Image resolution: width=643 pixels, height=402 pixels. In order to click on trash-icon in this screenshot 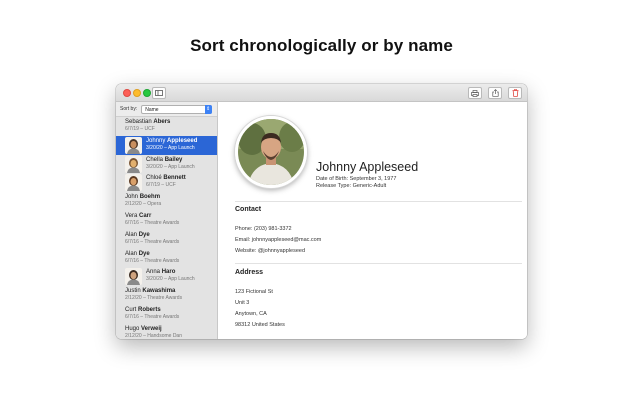, I will do `click(515, 93)`.